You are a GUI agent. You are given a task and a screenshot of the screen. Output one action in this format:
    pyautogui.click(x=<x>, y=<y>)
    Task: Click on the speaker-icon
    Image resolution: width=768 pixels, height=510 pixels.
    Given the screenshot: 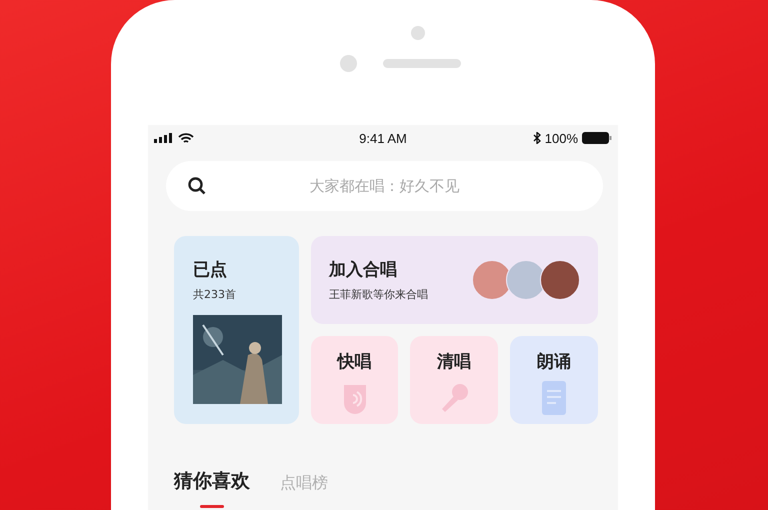 What is the action you would take?
    pyautogui.click(x=422, y=63)
    